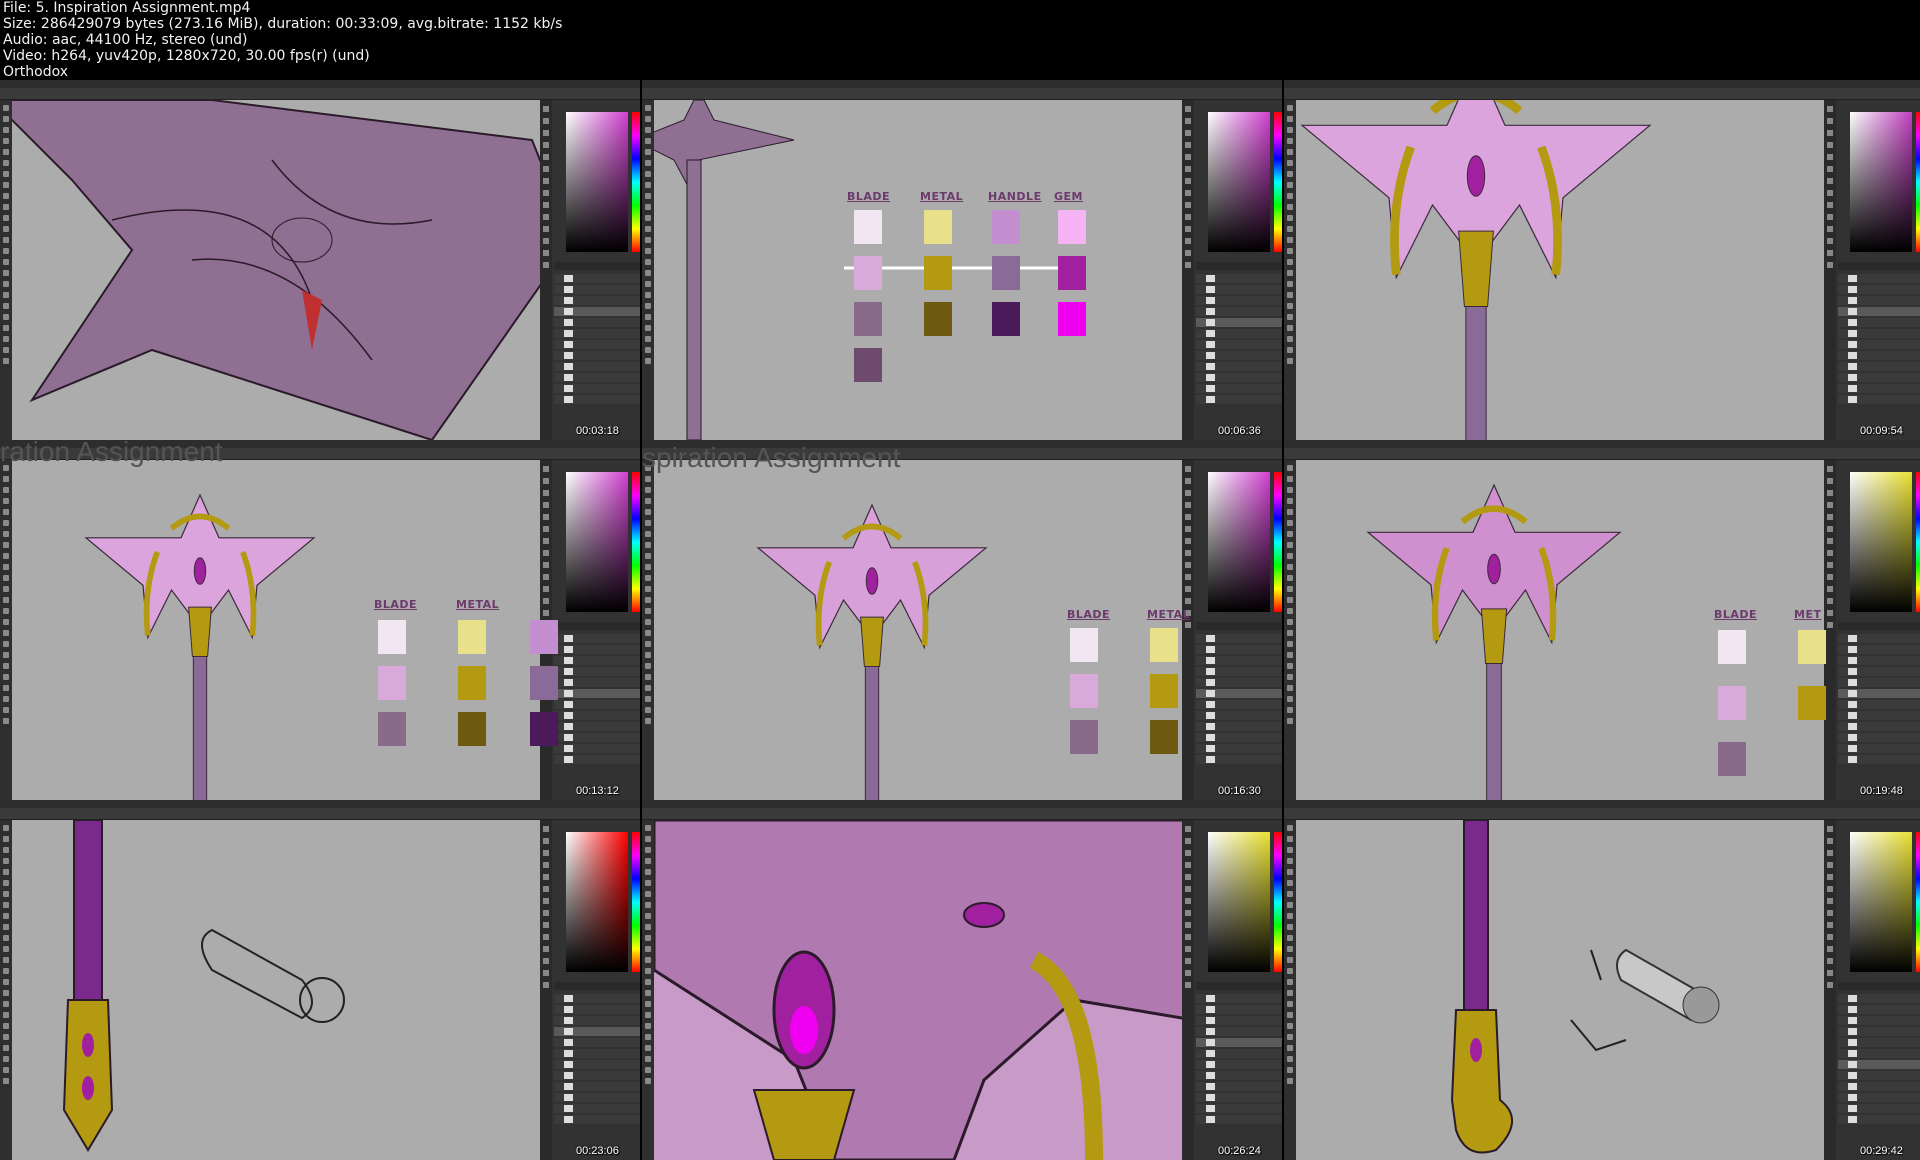  I want to click on tool-options-bar, so click(962, 814).